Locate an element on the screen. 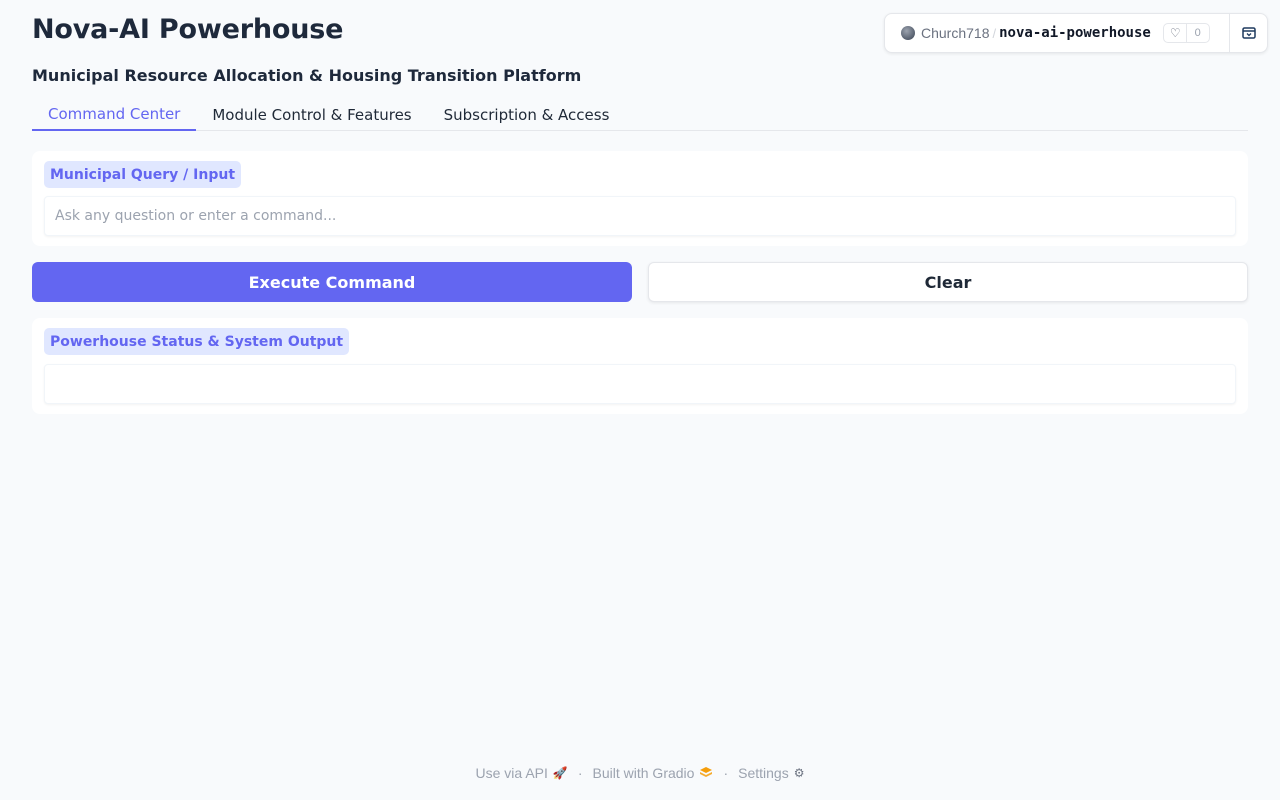 This screenshot has height=800, width=1280. like-count: 0 is located at coordinates (1197, 33).